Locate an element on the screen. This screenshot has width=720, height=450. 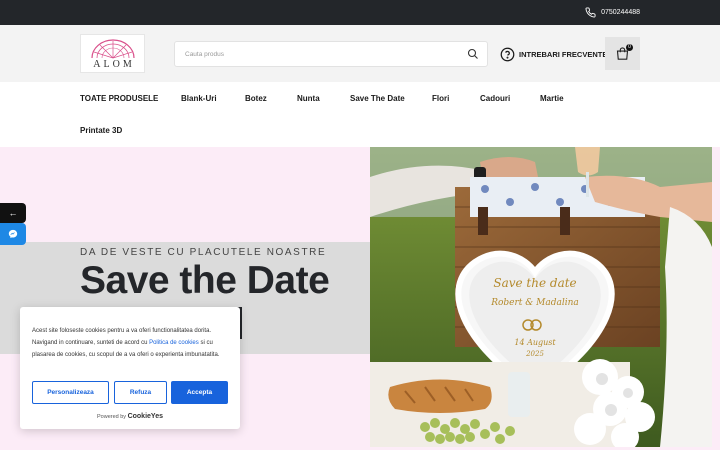
top-bar: 0750244488 is located at coordinates (360, 12).